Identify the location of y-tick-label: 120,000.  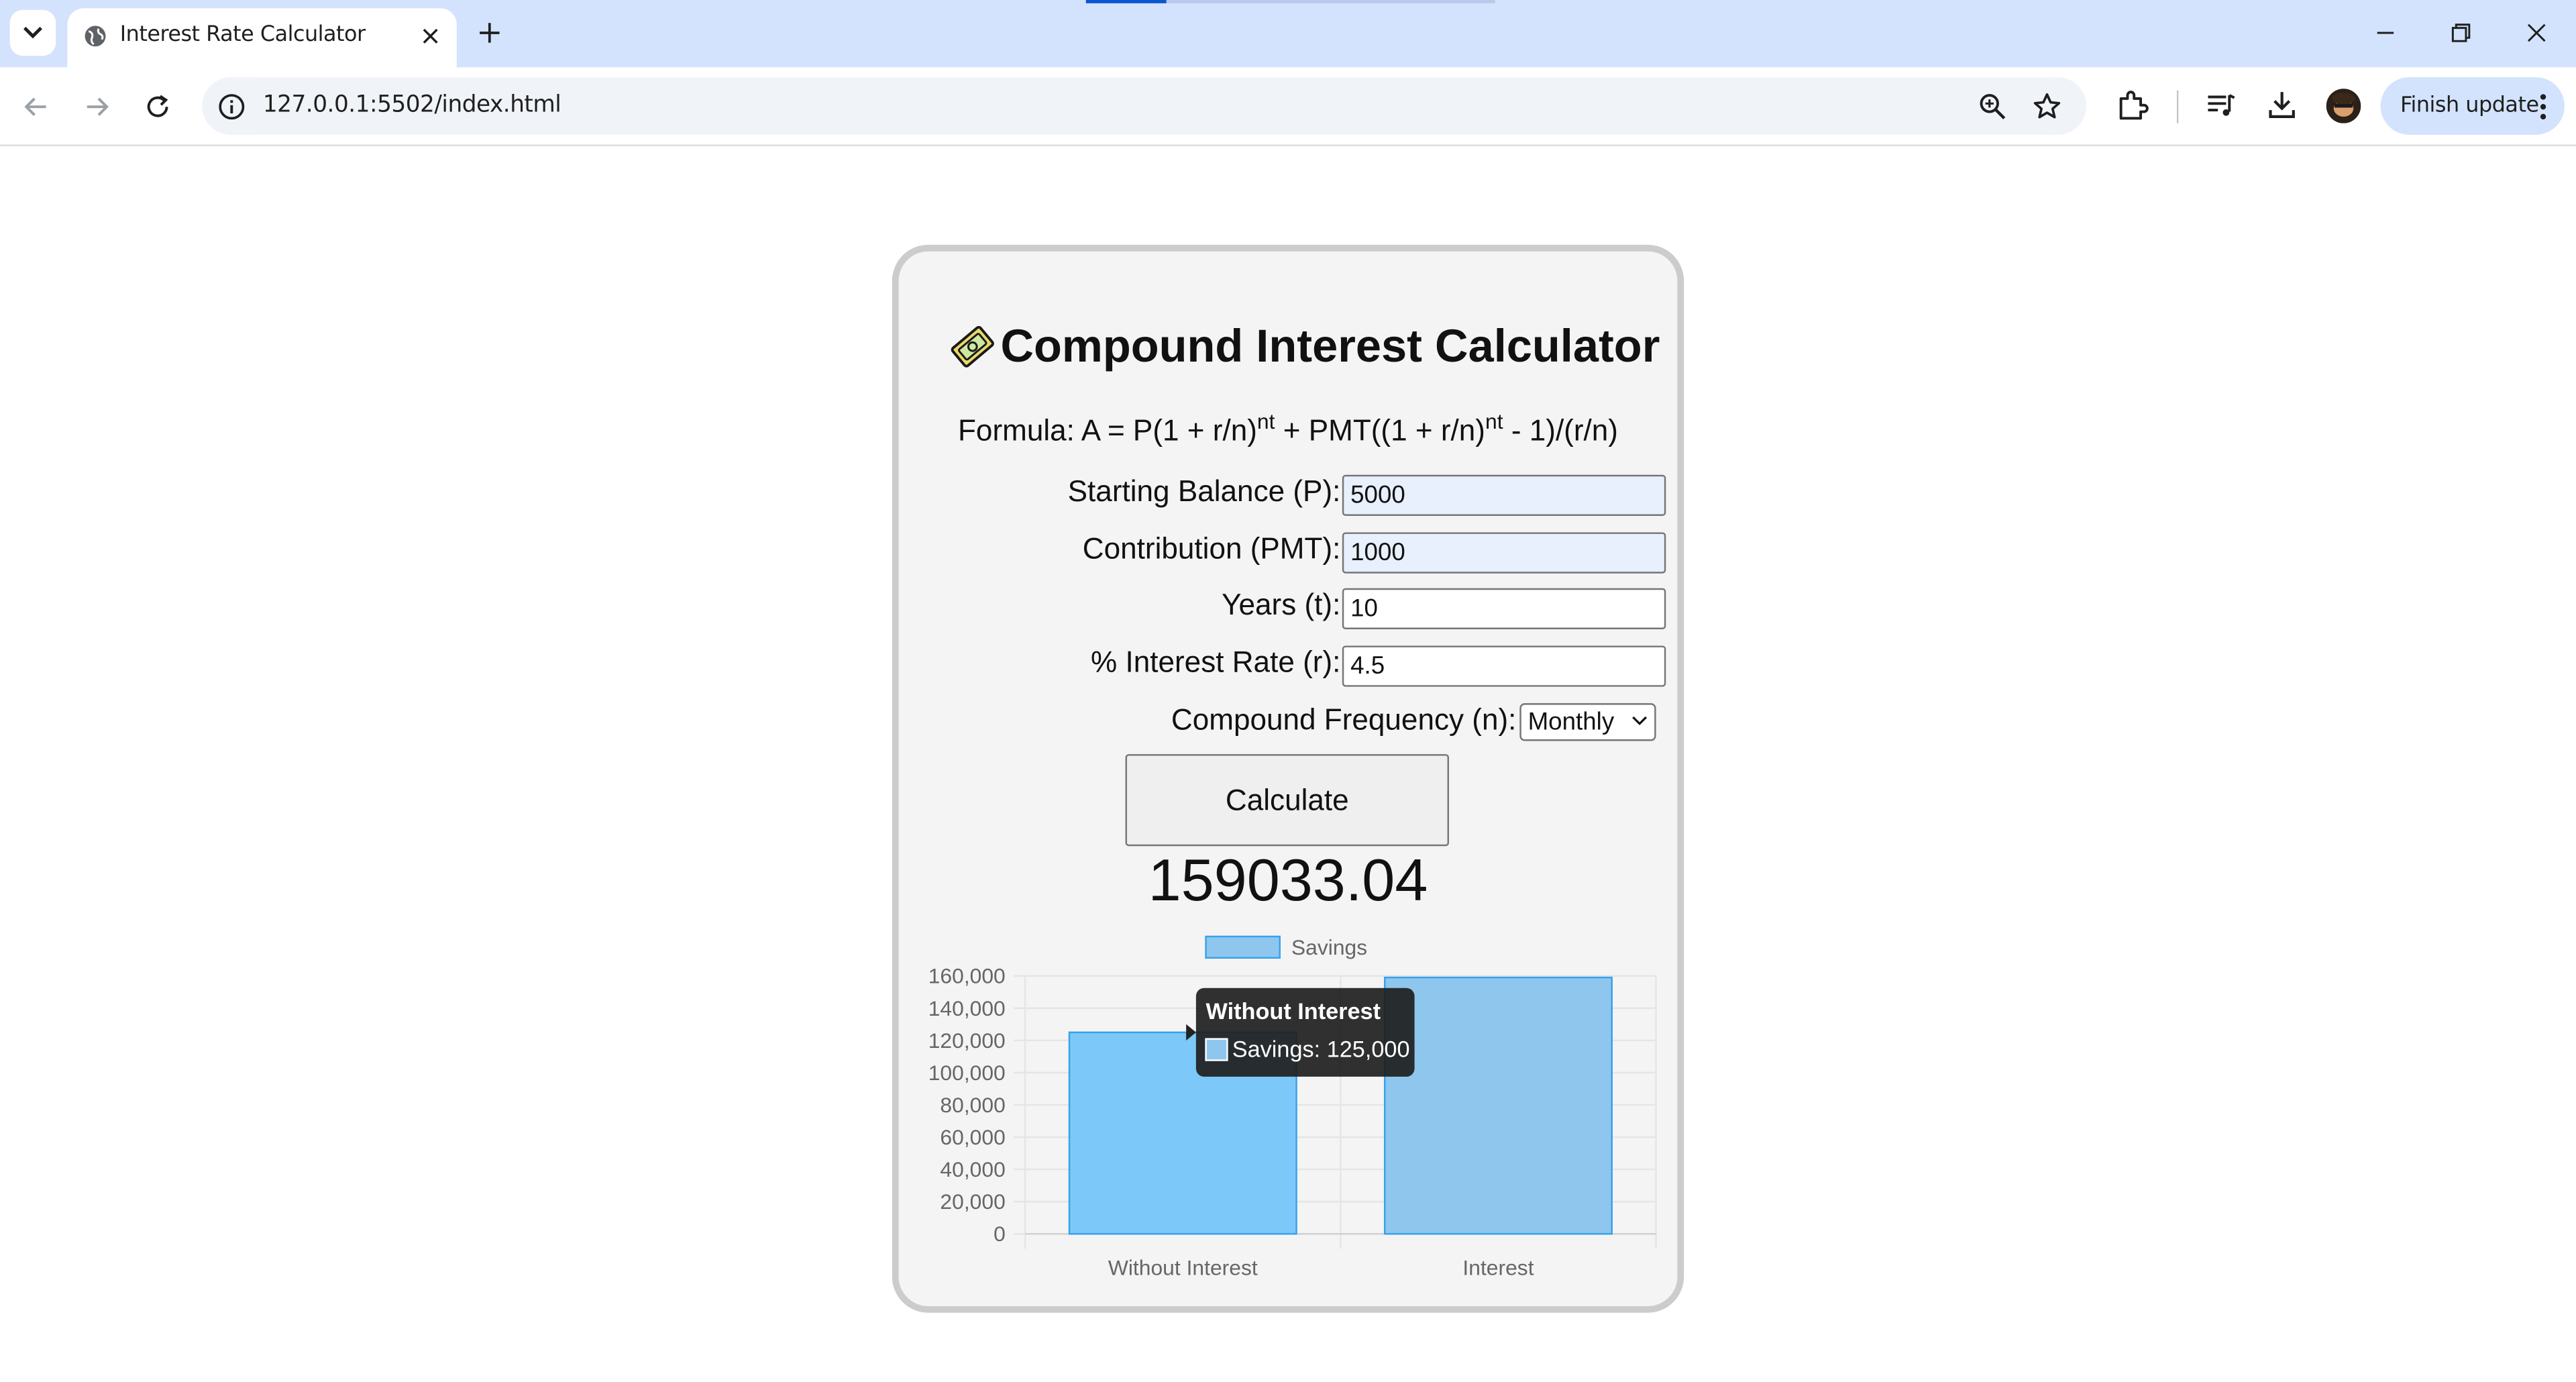
(967, 1040).